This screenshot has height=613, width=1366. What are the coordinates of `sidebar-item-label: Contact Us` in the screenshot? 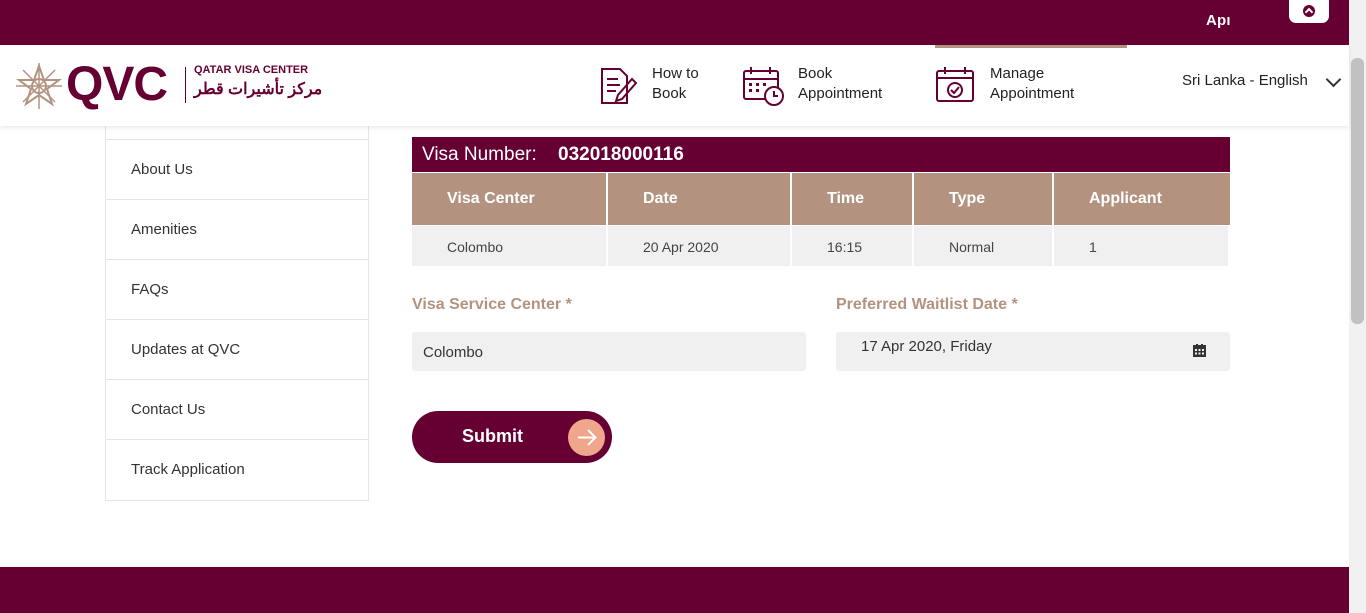 It's located at (168, 409).